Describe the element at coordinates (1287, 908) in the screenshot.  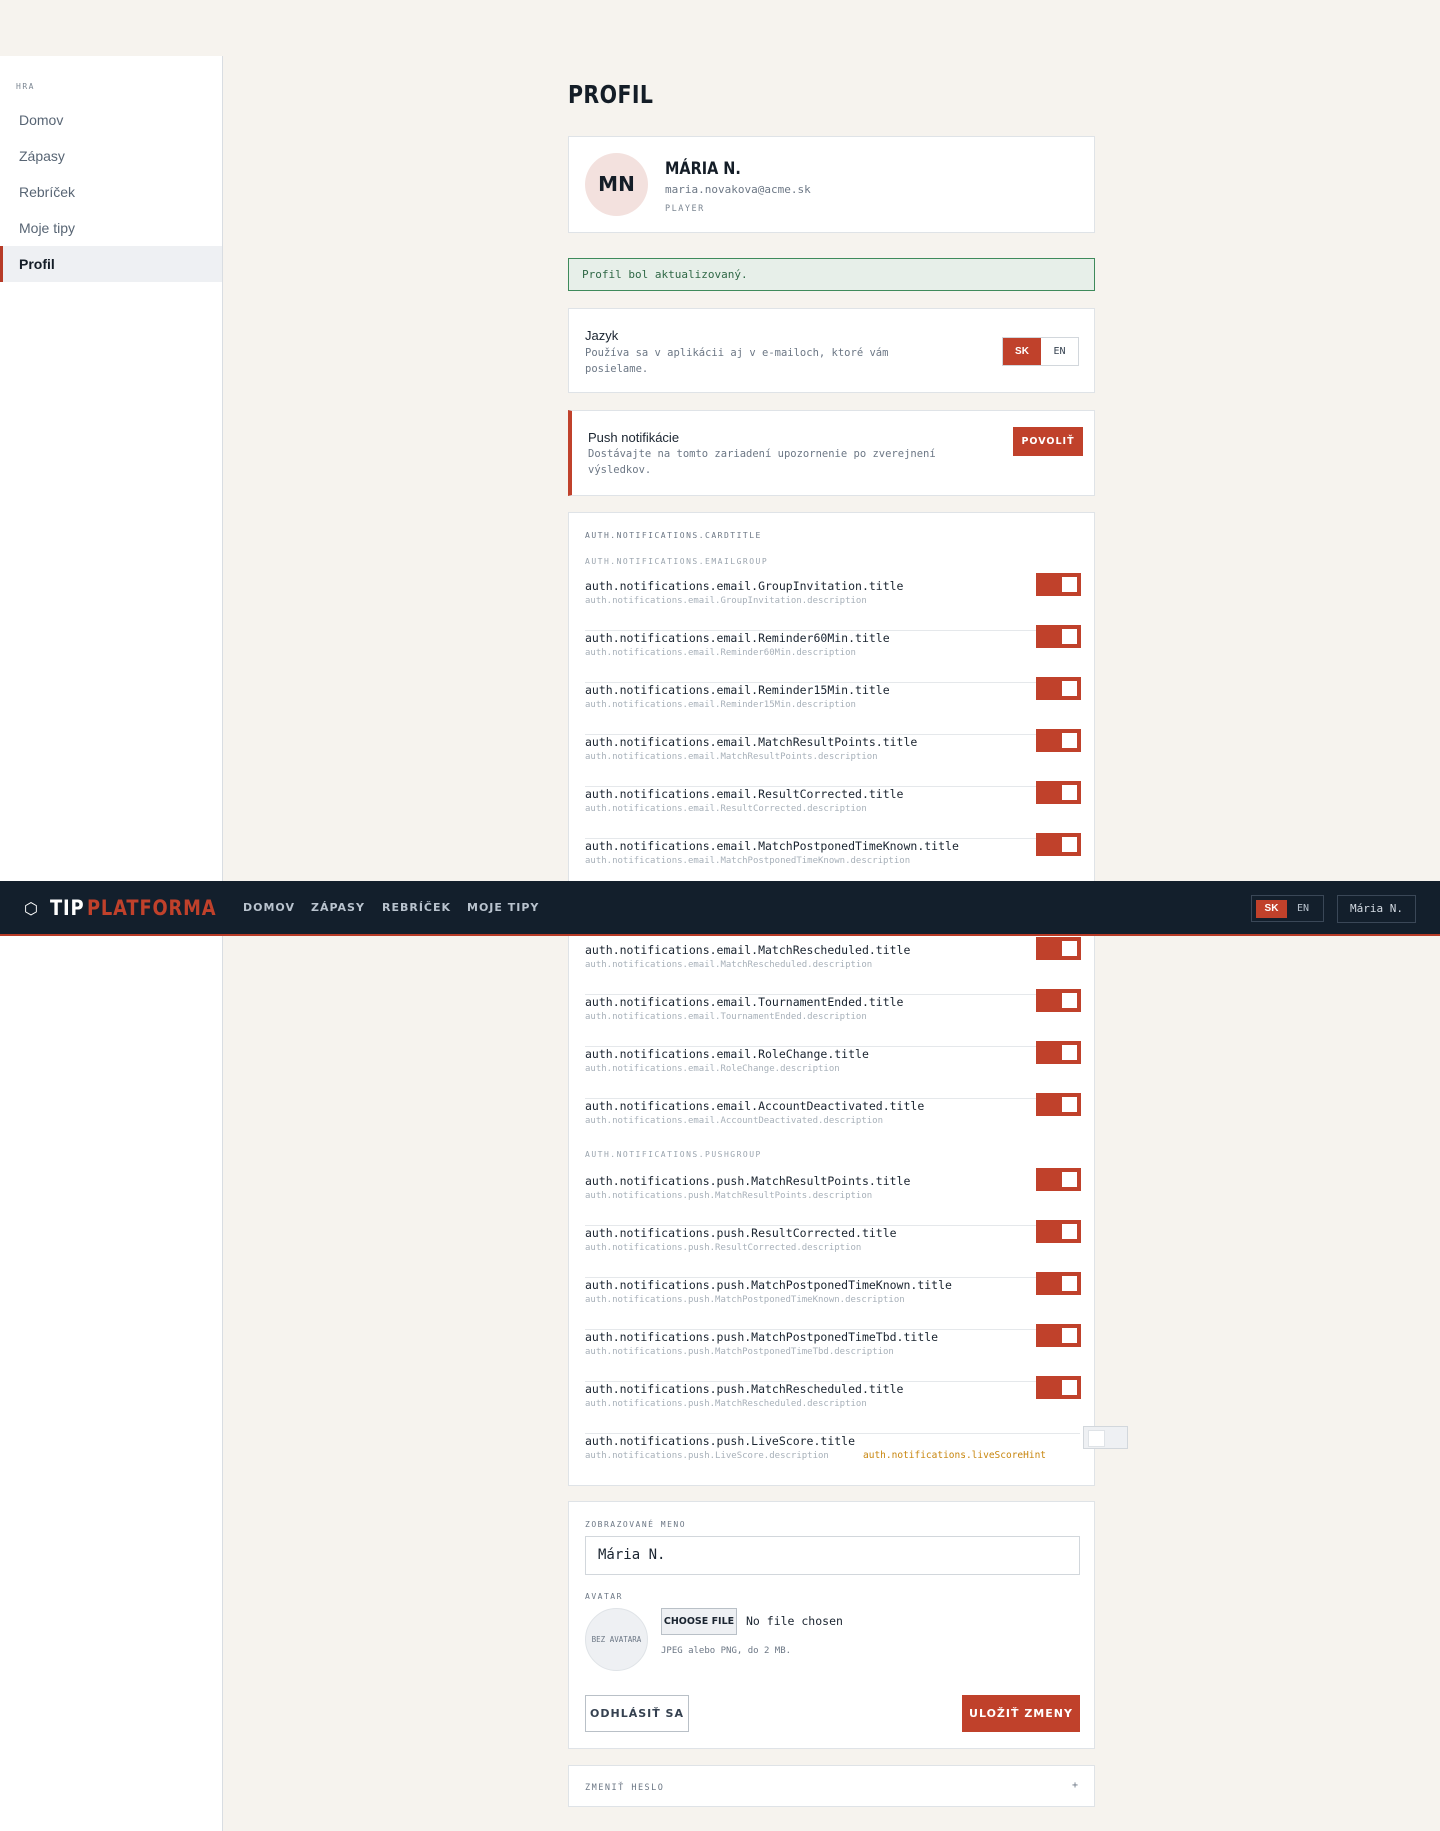
I see `nav-language-switch: SK EN` at that location.